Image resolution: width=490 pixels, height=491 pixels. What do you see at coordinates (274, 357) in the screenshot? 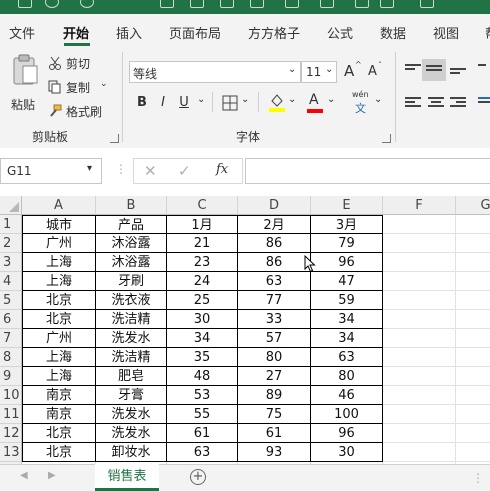
I see `table-cell: 80` at bounding box center [274, 357].